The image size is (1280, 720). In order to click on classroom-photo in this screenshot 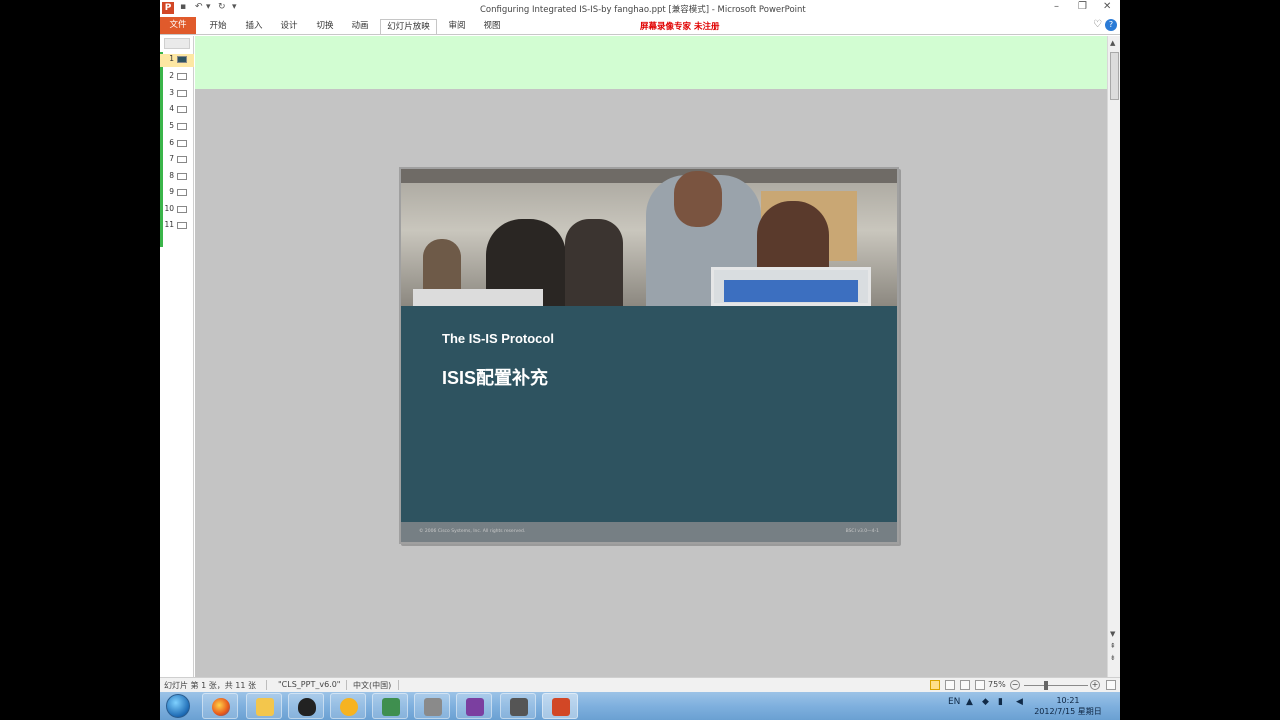, I will do `click(649, 237)`.